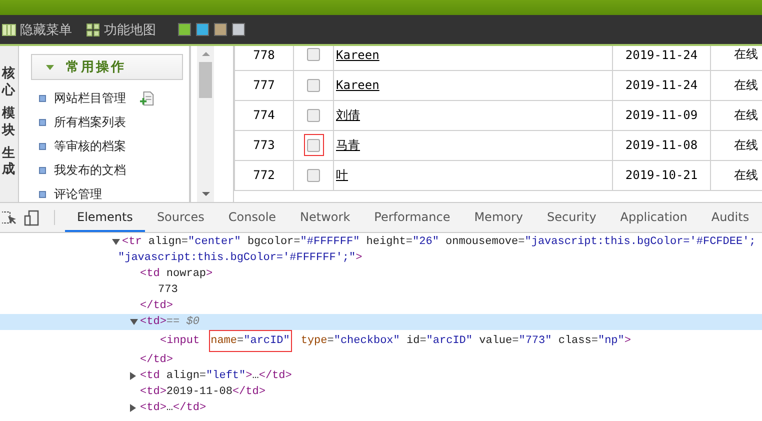 The width and height of the screenshot is (762, 421). What do you see at coordinates (264, 145) in the screenshot?
I see `table-cell: 773` at bounding box center [264, 145].